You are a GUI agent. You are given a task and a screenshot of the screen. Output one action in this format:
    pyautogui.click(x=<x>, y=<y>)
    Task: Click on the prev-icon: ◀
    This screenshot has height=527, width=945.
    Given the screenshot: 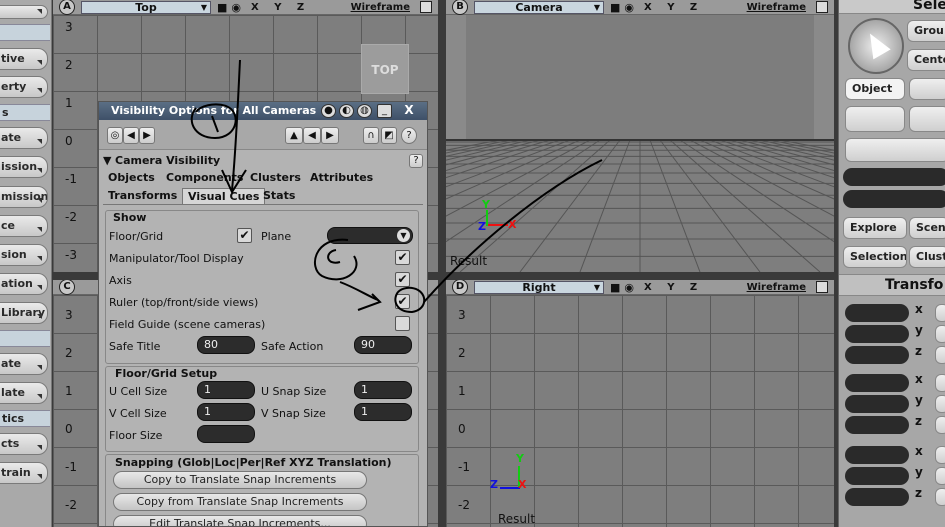 What is the action you would take?
    pyautogui.click(x=131, y=135)
    